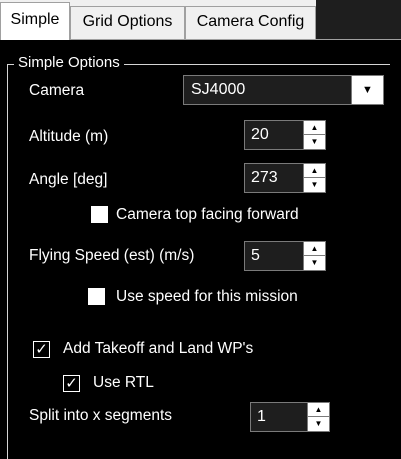 The width and height of the screenshot is (401, 459). Describe the element at coordinates (57, 90) in the screenshot. I see `camera-label: Camera` at that location.